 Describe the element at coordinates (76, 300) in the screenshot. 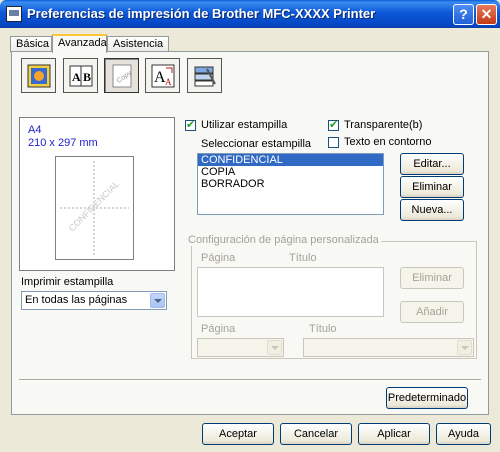

I see `print-watermark-value: En todas las páginas` at that location.